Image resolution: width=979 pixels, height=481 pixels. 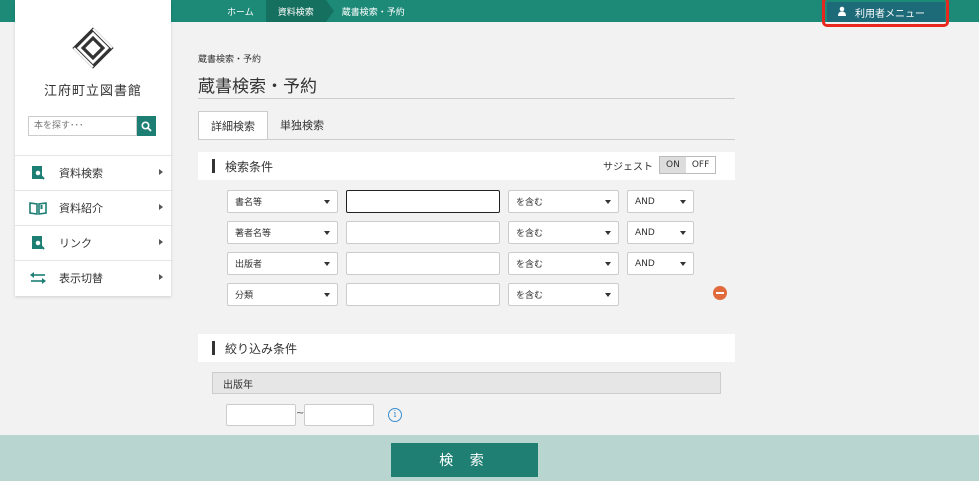 I want to click on sidebar-item-links: リンク, so click(x=93, y=242).